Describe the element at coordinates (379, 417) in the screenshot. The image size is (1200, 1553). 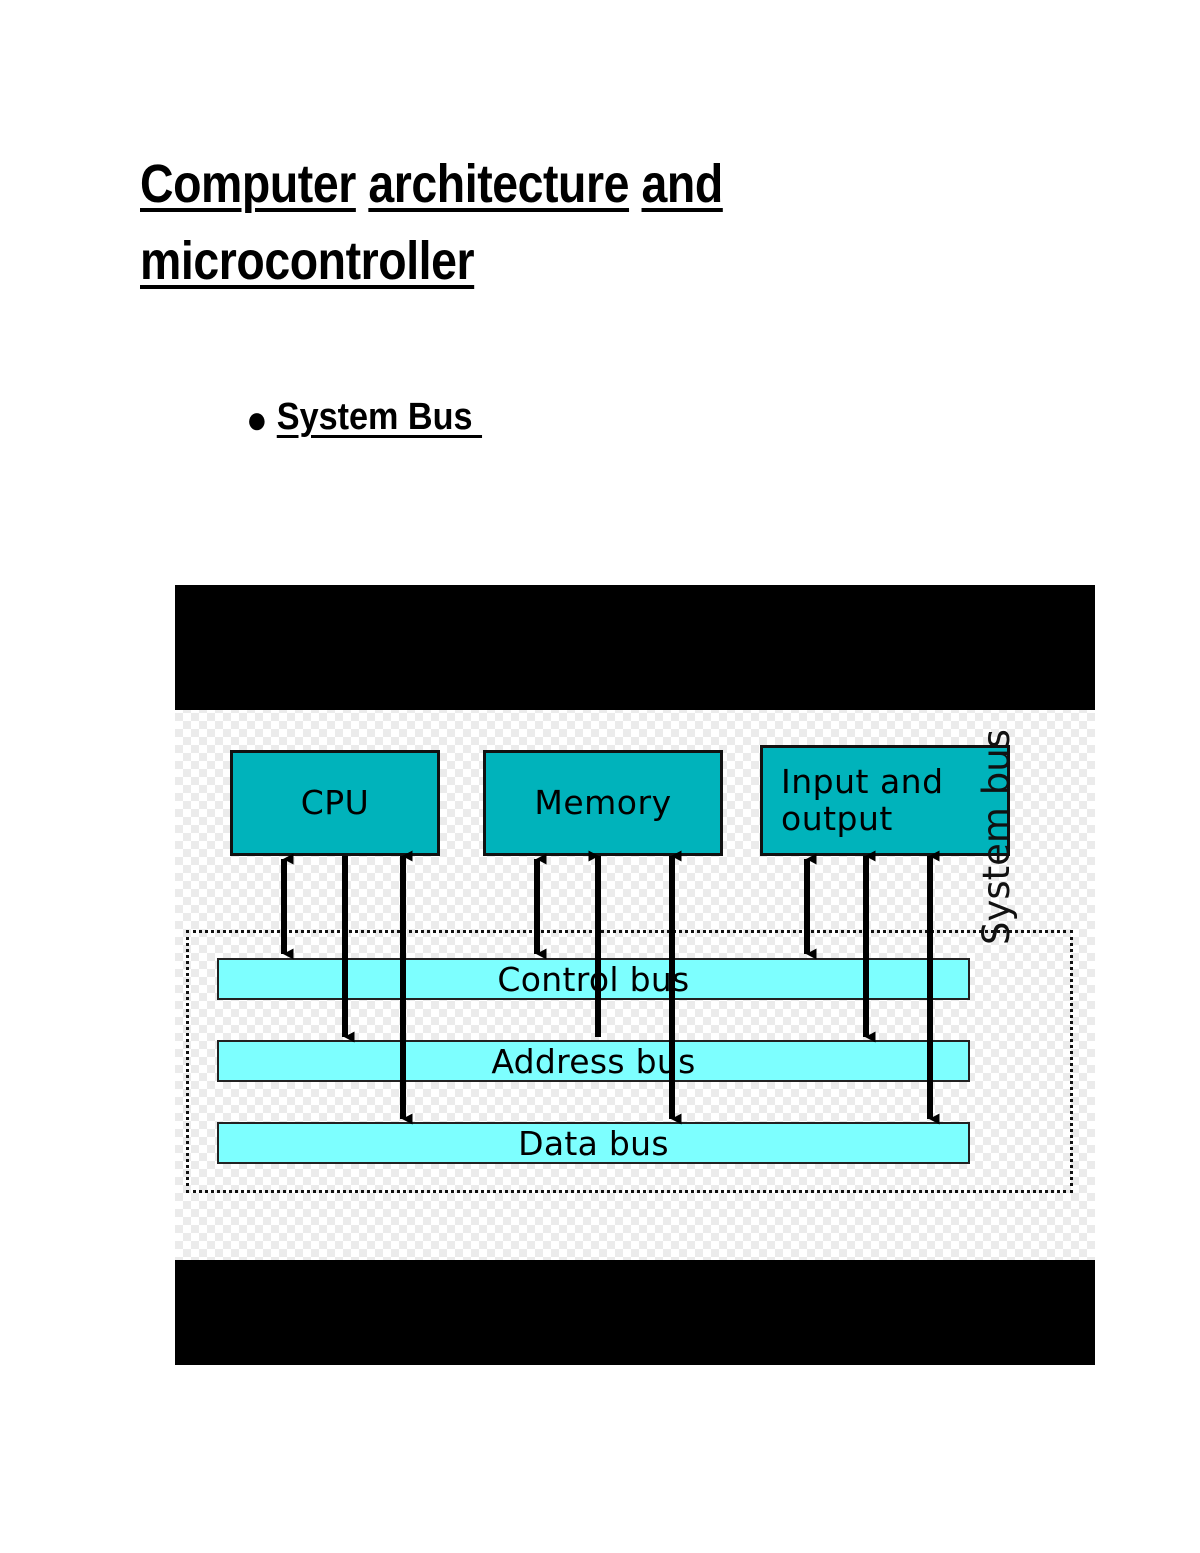
I see `bullet-item-label: System Bus` at that location.